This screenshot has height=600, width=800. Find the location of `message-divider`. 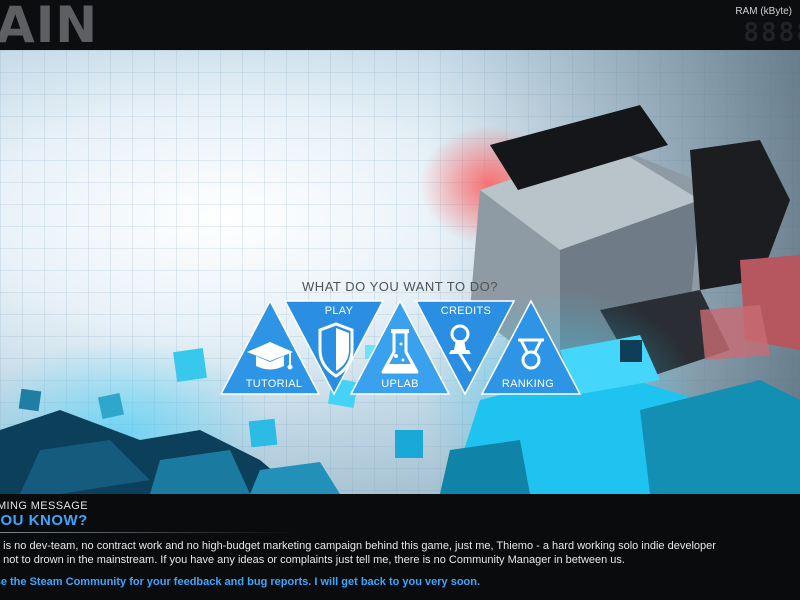

message-divider is located at coordinates (148, 532).